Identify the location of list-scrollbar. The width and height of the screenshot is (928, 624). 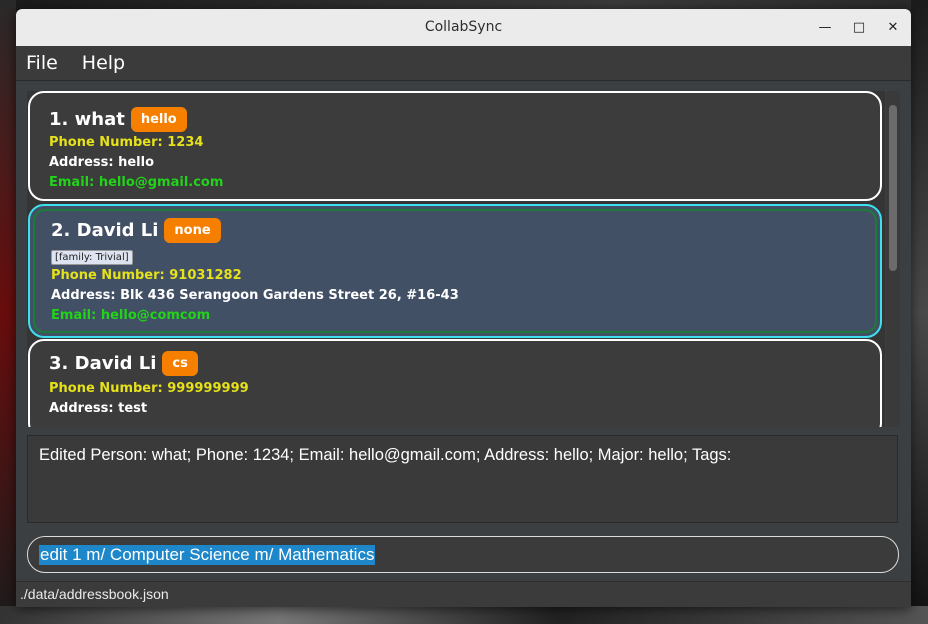
(893, 259).